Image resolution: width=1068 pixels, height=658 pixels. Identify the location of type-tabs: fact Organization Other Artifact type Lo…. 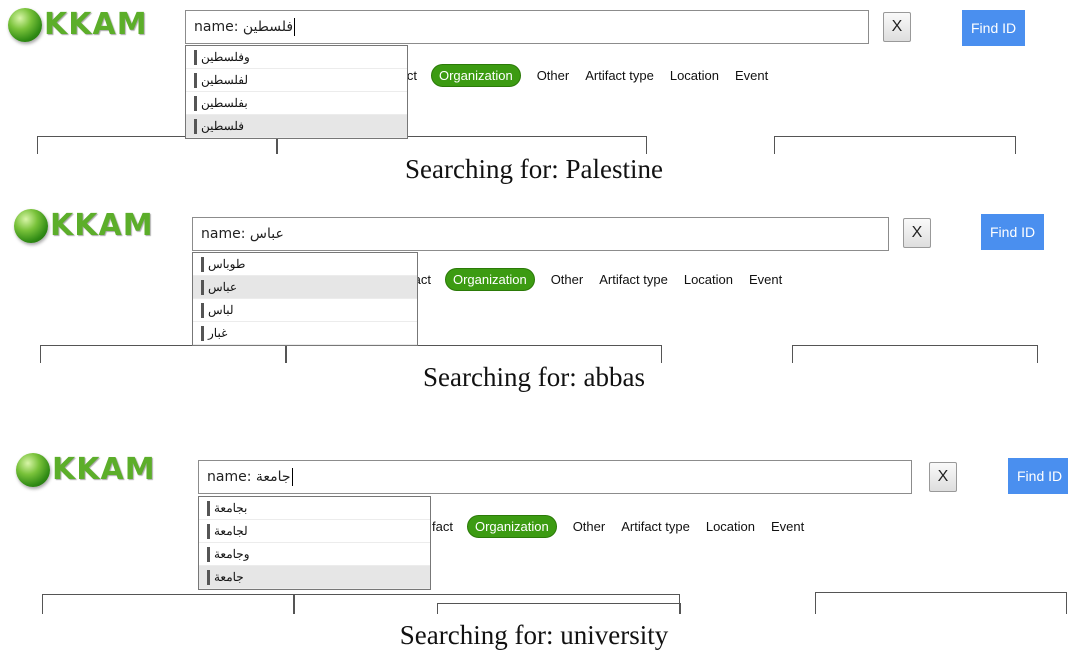
(626, 526).